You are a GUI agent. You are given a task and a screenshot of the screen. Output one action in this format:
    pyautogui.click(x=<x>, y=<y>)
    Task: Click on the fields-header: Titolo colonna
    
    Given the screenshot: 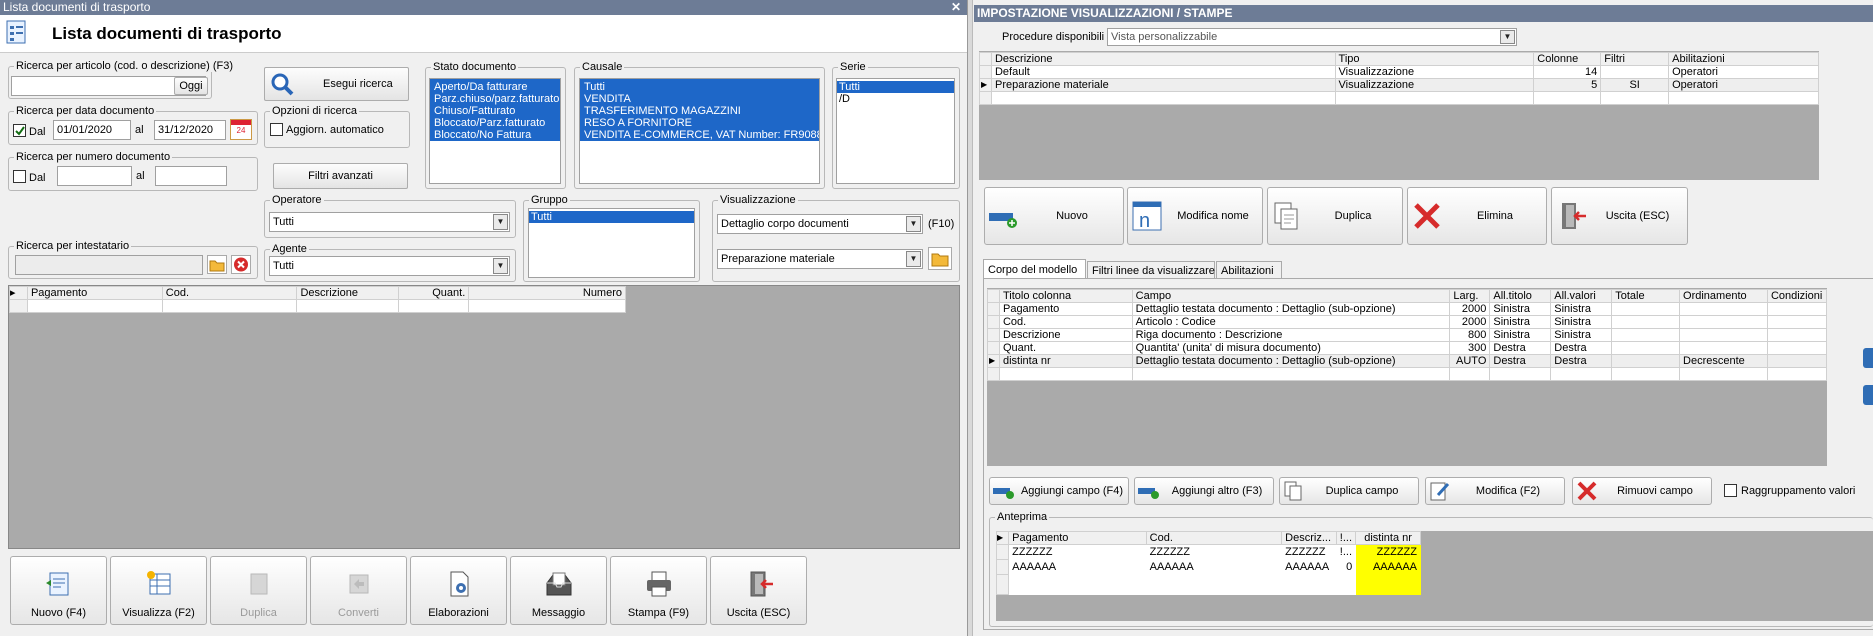 What is the action you would take?
    pyautogui.click(x=1065, y=296)
    